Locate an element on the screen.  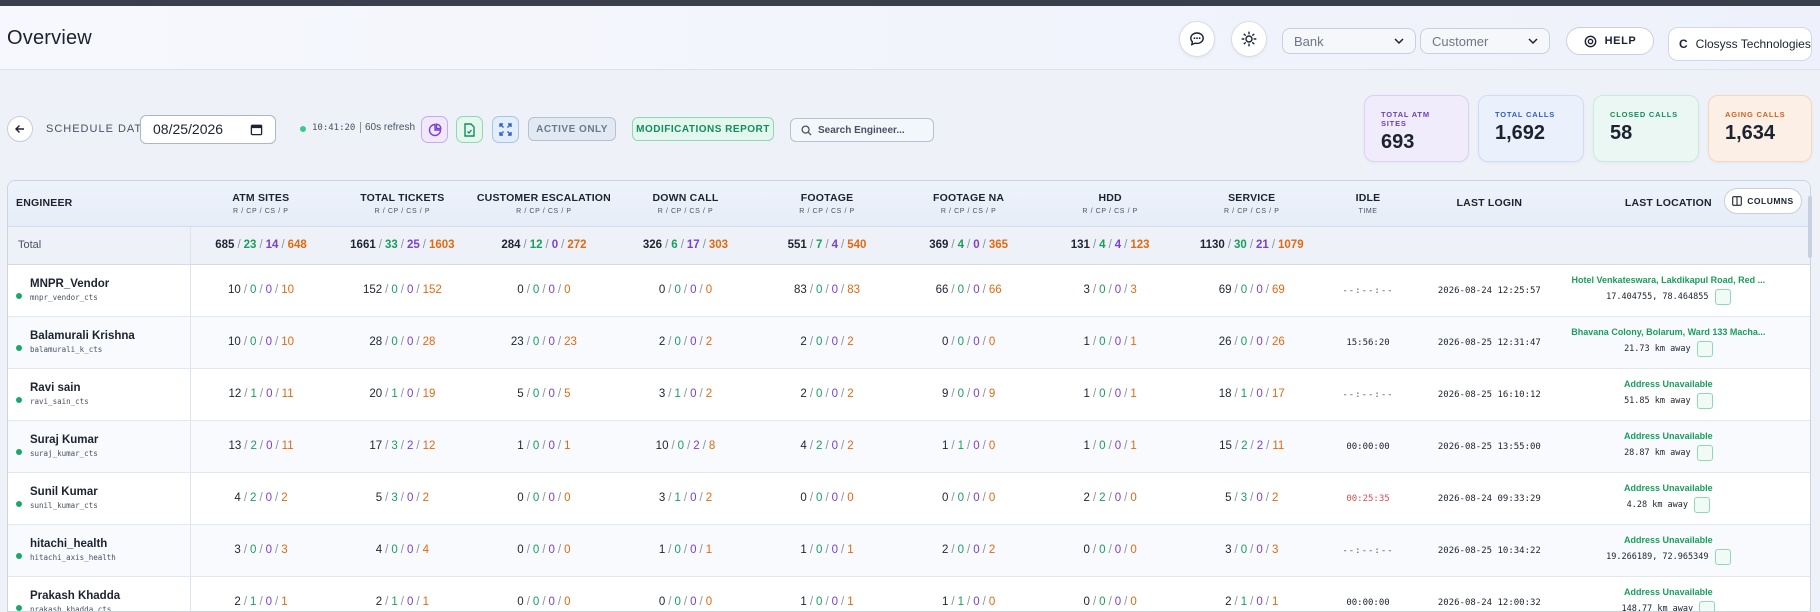
engineer-cell: Balamurali Krishna balamurali_k_cts is located at coordinates (99, 342).